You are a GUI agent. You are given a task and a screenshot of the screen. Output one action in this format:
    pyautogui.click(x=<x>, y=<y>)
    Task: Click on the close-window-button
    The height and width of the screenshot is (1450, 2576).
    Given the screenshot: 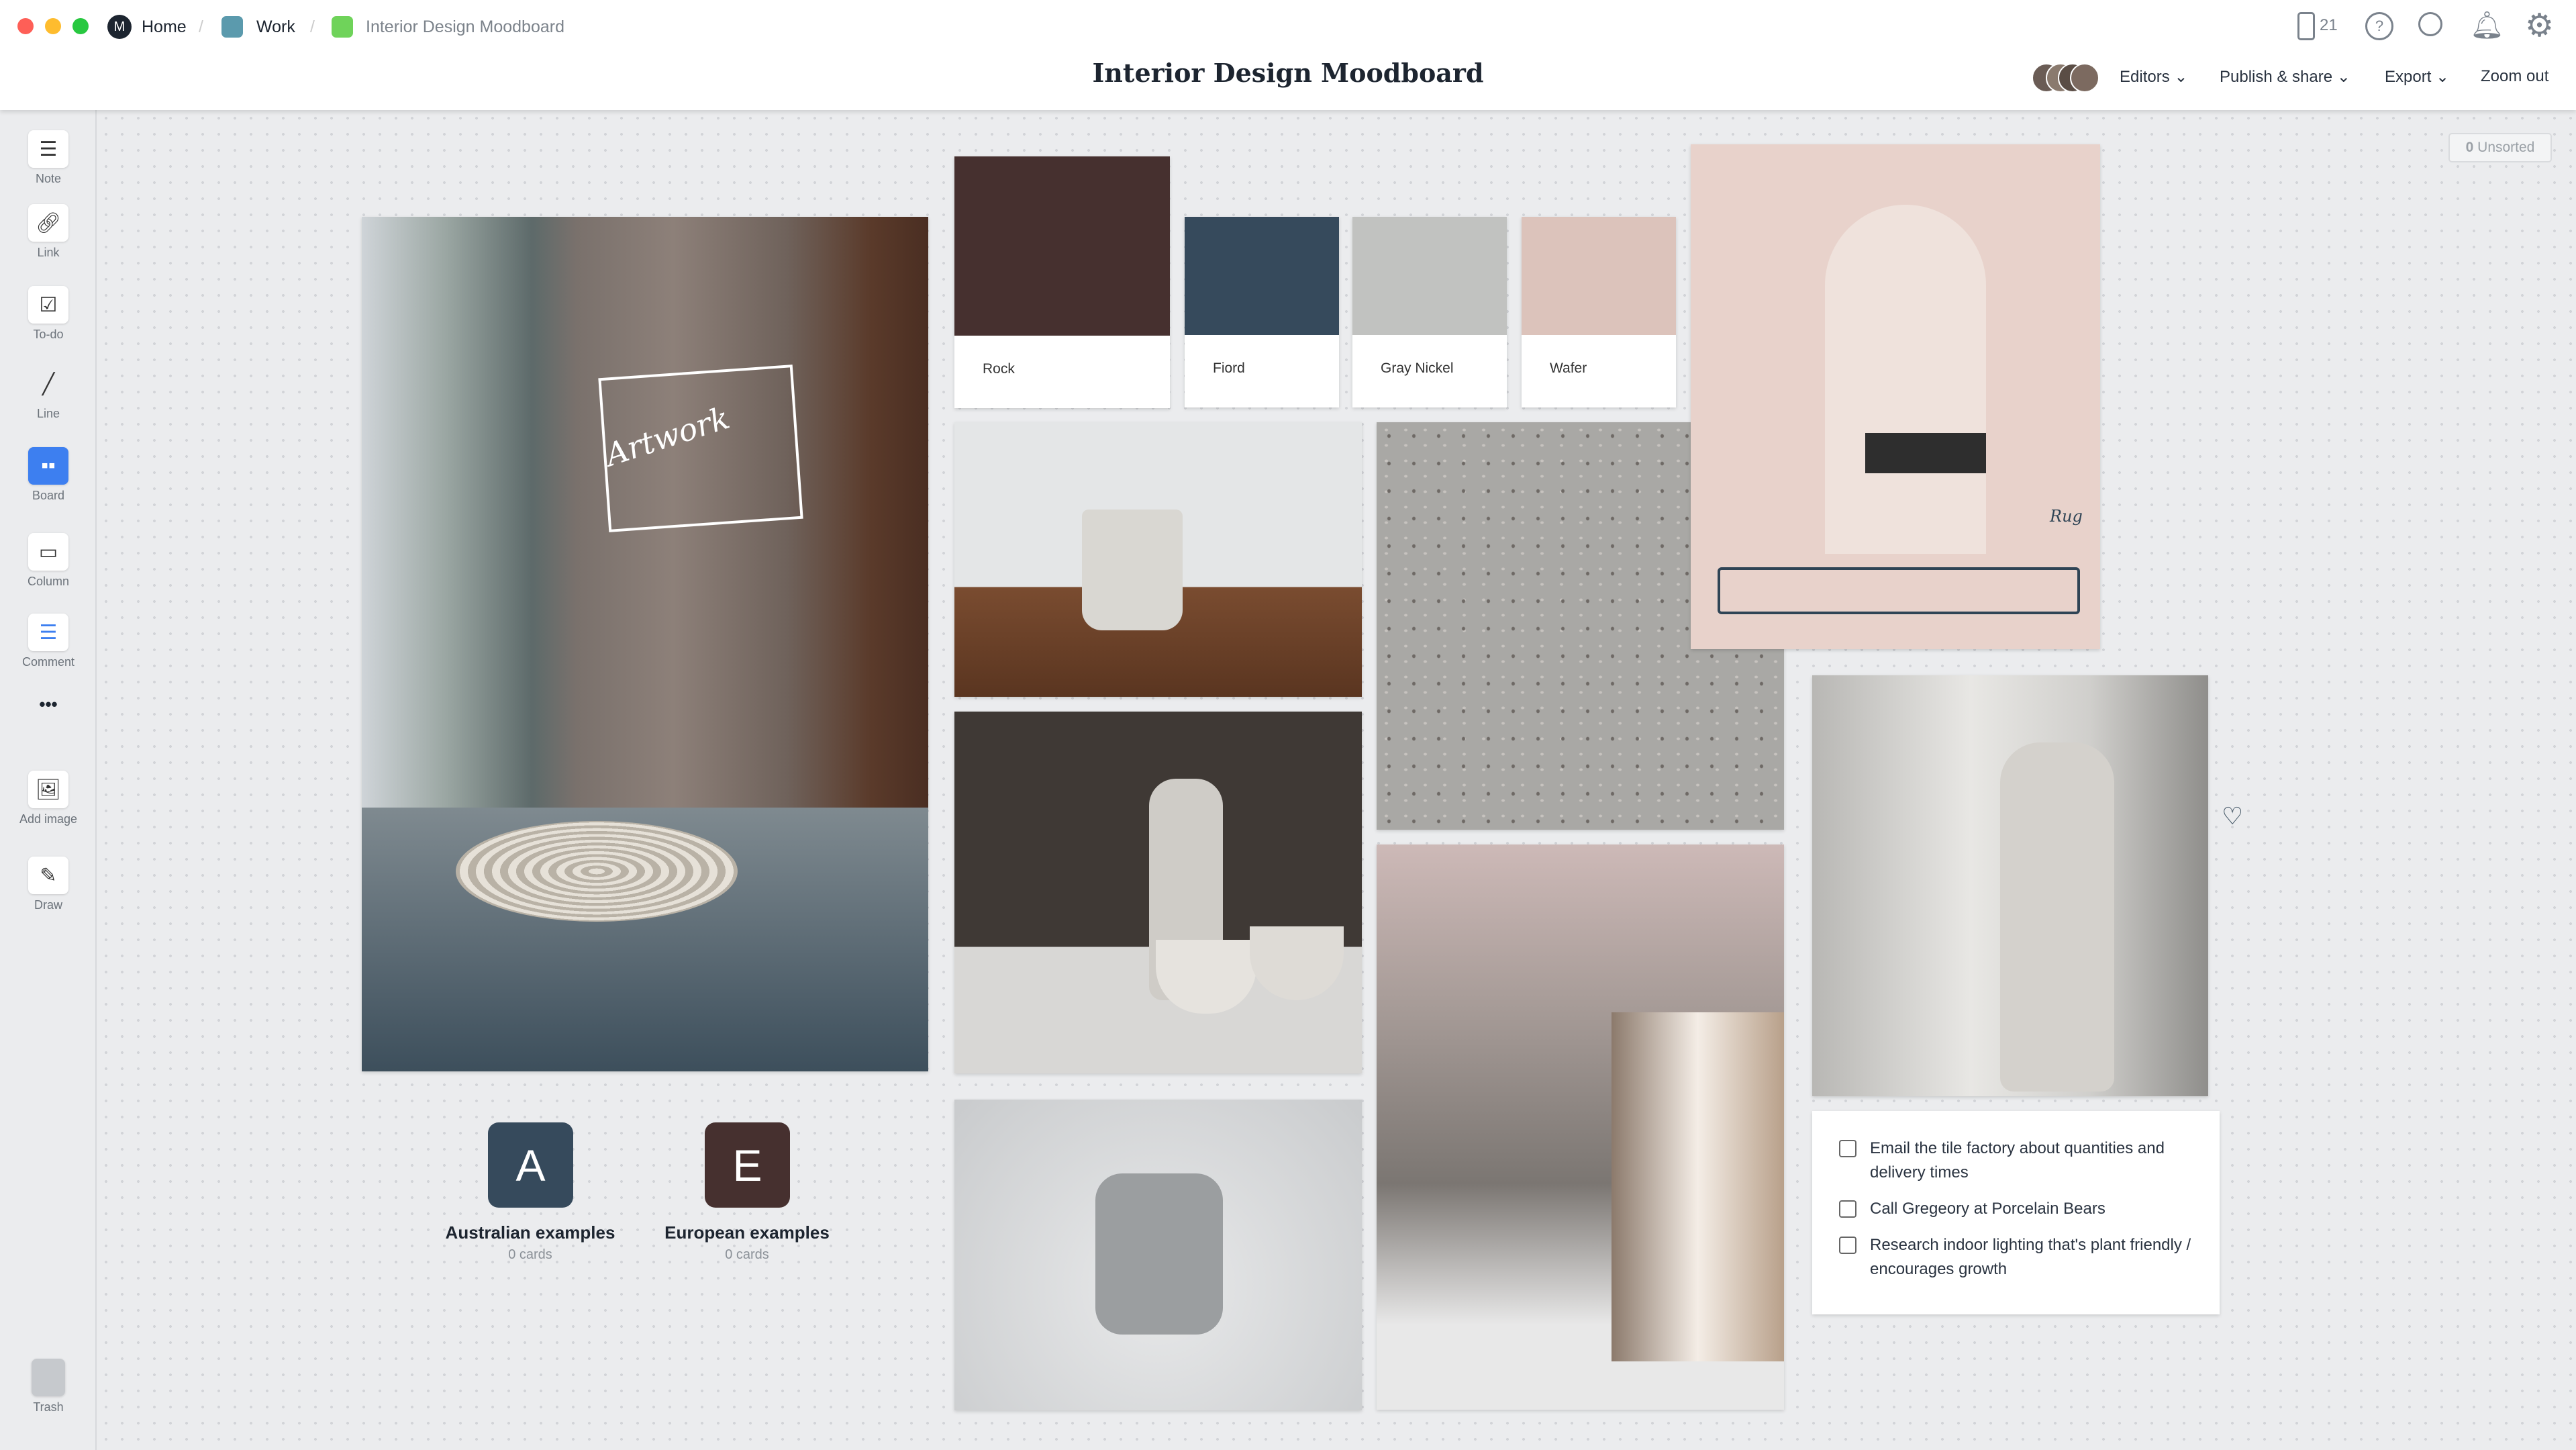 What is the action you would take?
    pyautogui.click(x=25, y=26)
    